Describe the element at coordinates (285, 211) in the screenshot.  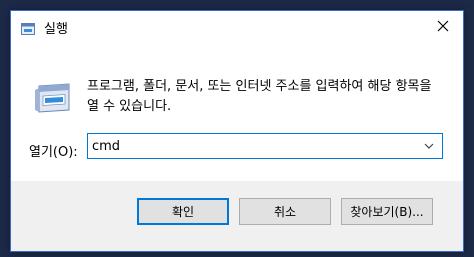
I see `cancel-button: 취소` at that location.